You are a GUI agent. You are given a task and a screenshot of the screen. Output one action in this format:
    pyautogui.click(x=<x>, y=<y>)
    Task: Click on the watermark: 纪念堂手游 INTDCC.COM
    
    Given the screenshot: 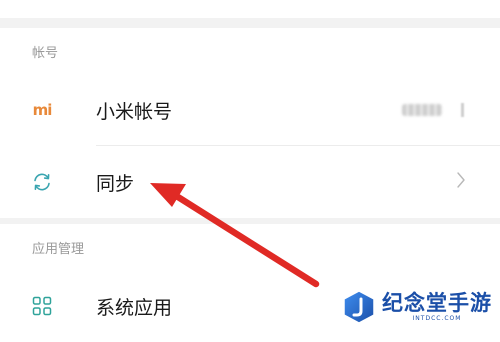 What is the action you would take?
    pyautogui.click(x=417, y=307)
    